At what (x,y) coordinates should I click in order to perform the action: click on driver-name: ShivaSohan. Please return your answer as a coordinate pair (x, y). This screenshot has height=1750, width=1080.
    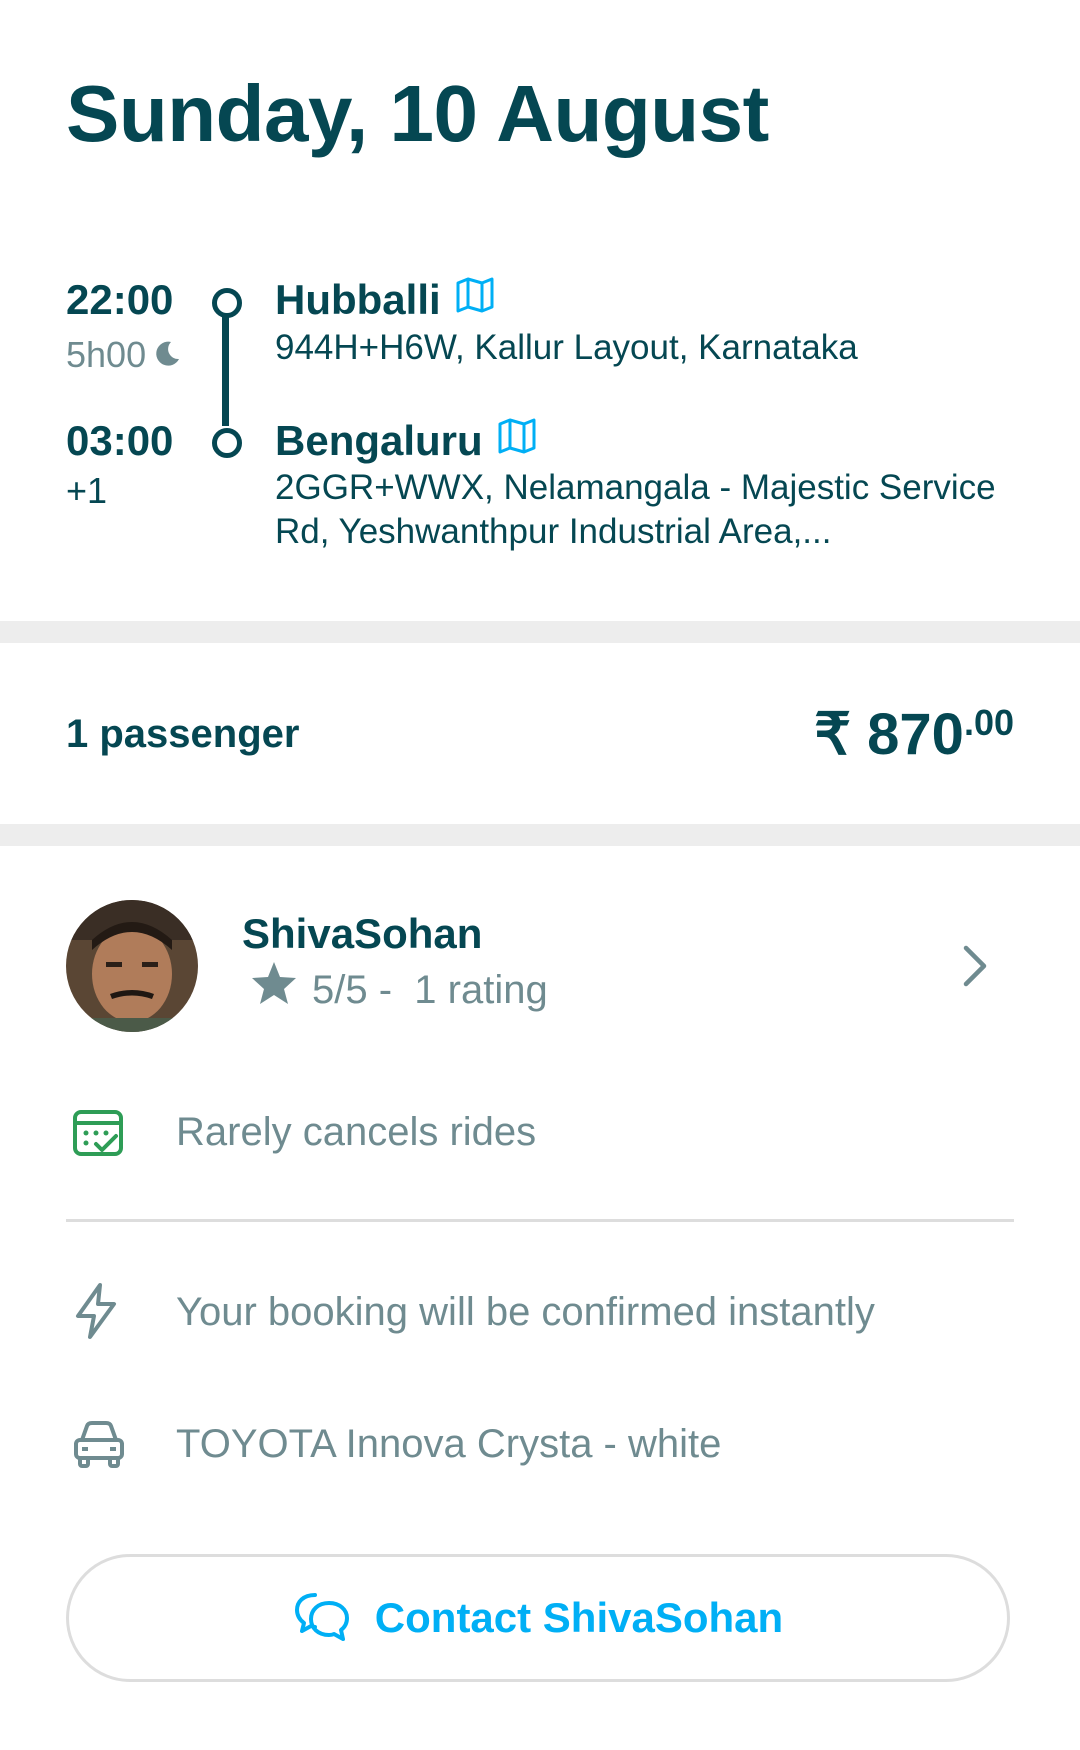
    Looking at the image, I should click on (362, 934).